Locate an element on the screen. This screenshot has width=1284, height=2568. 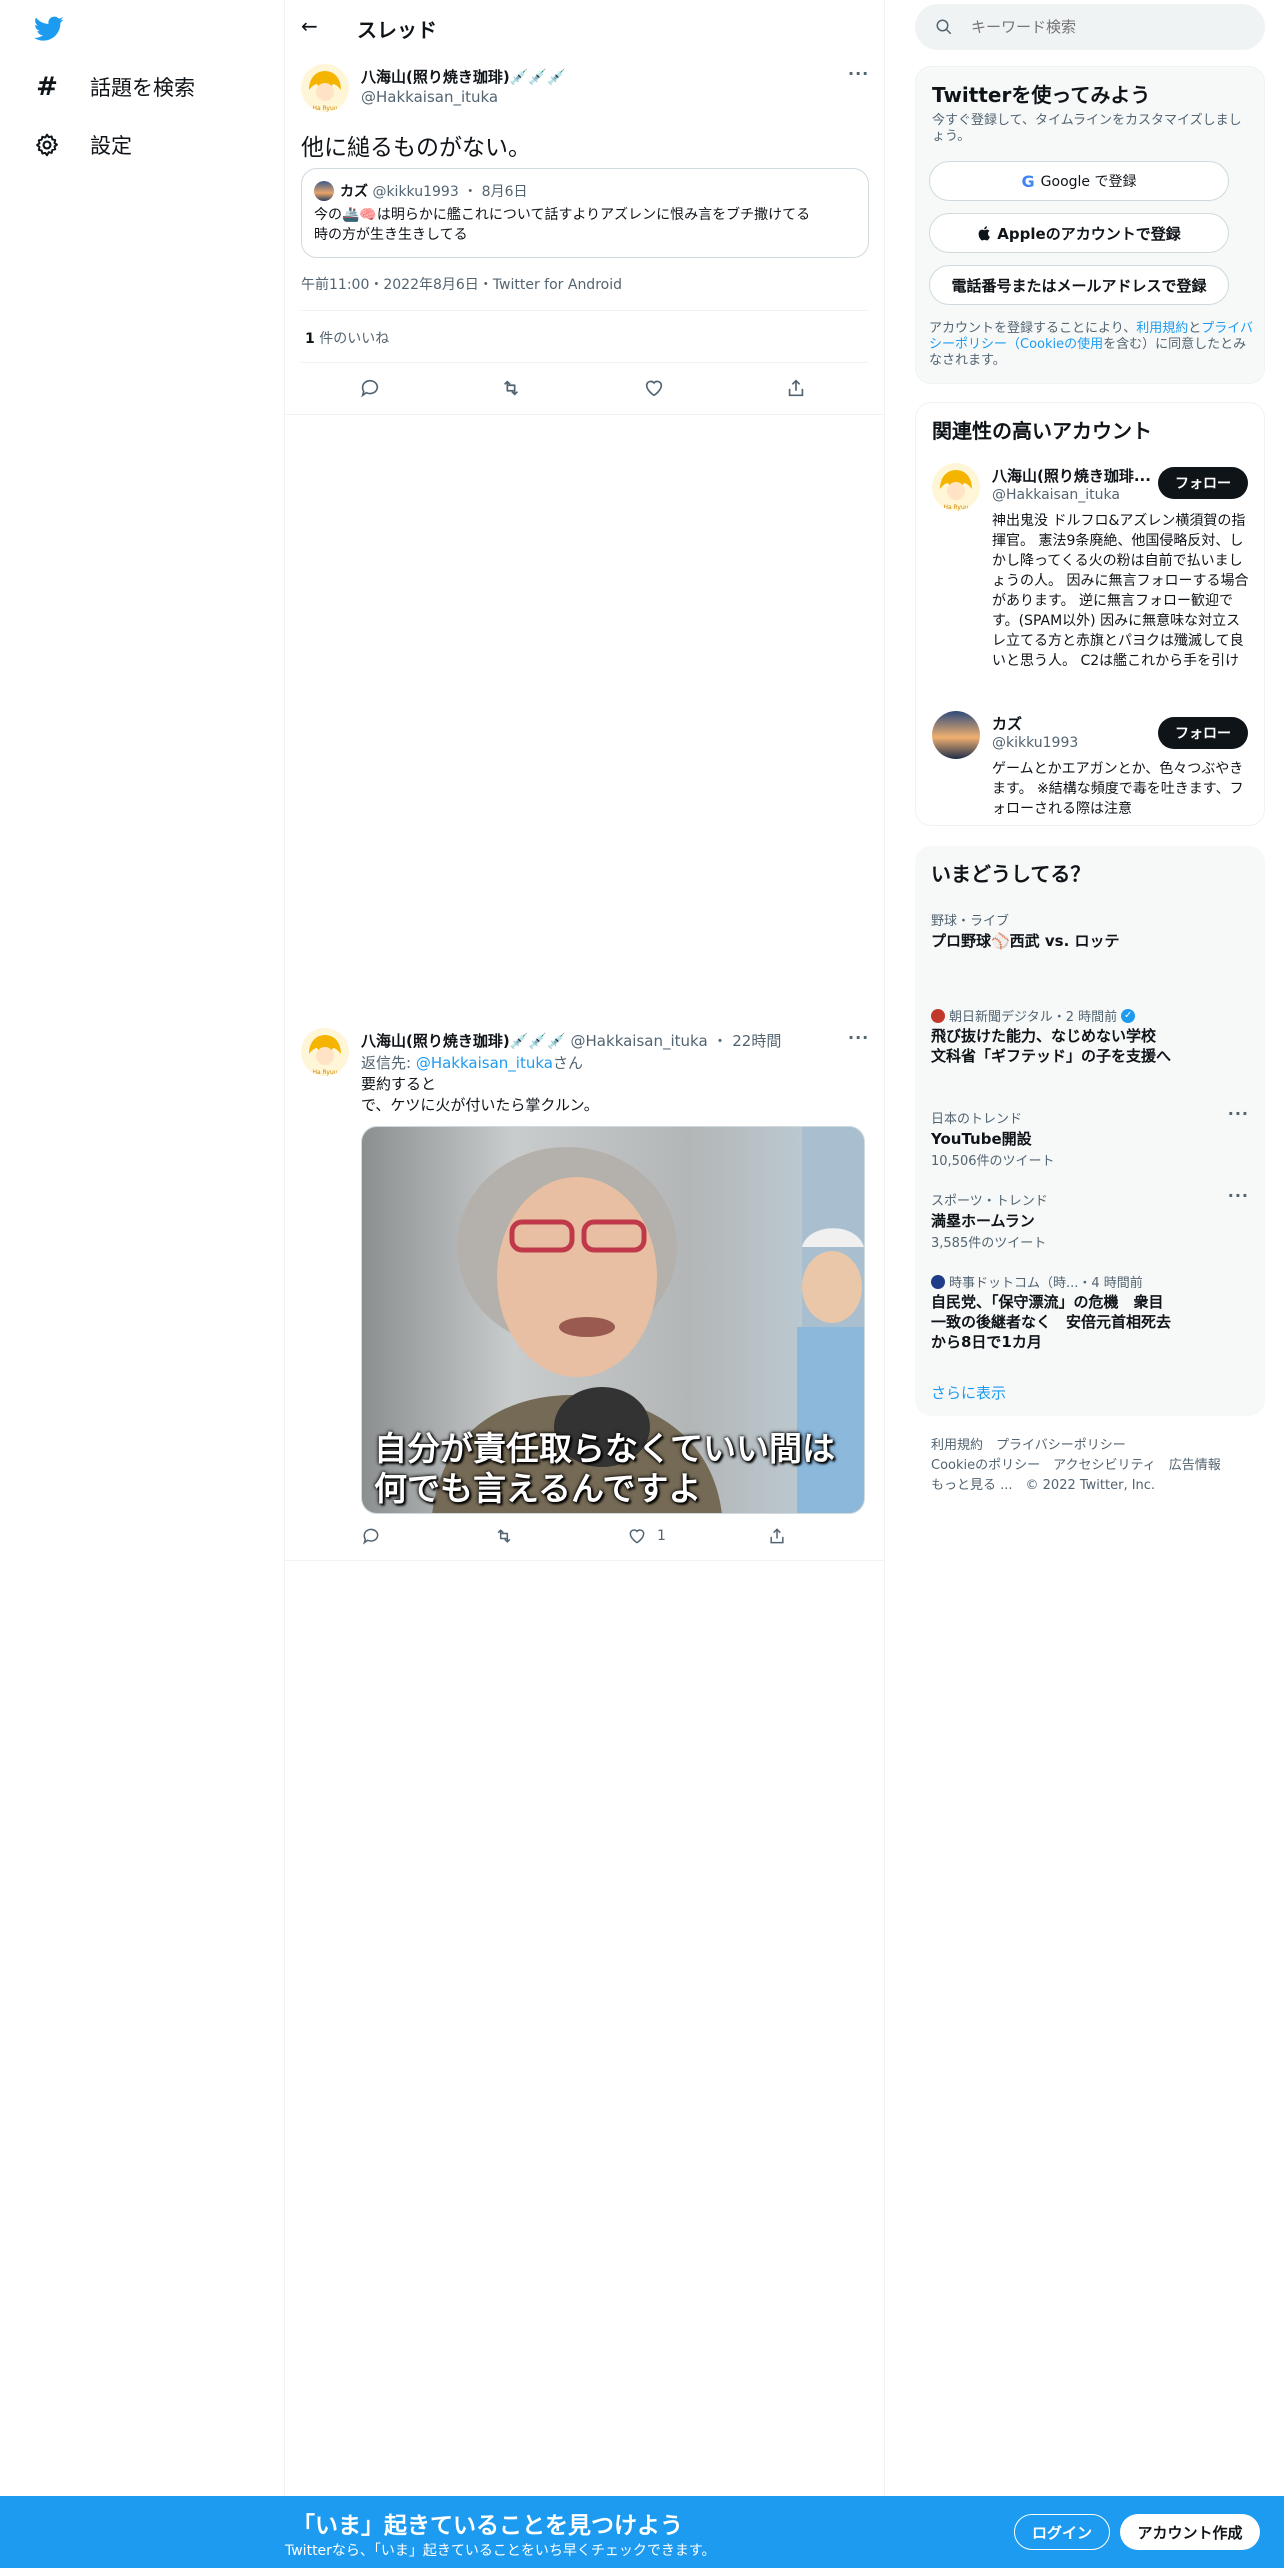
twitter-logo-icon is located at coordinates (49, 29).